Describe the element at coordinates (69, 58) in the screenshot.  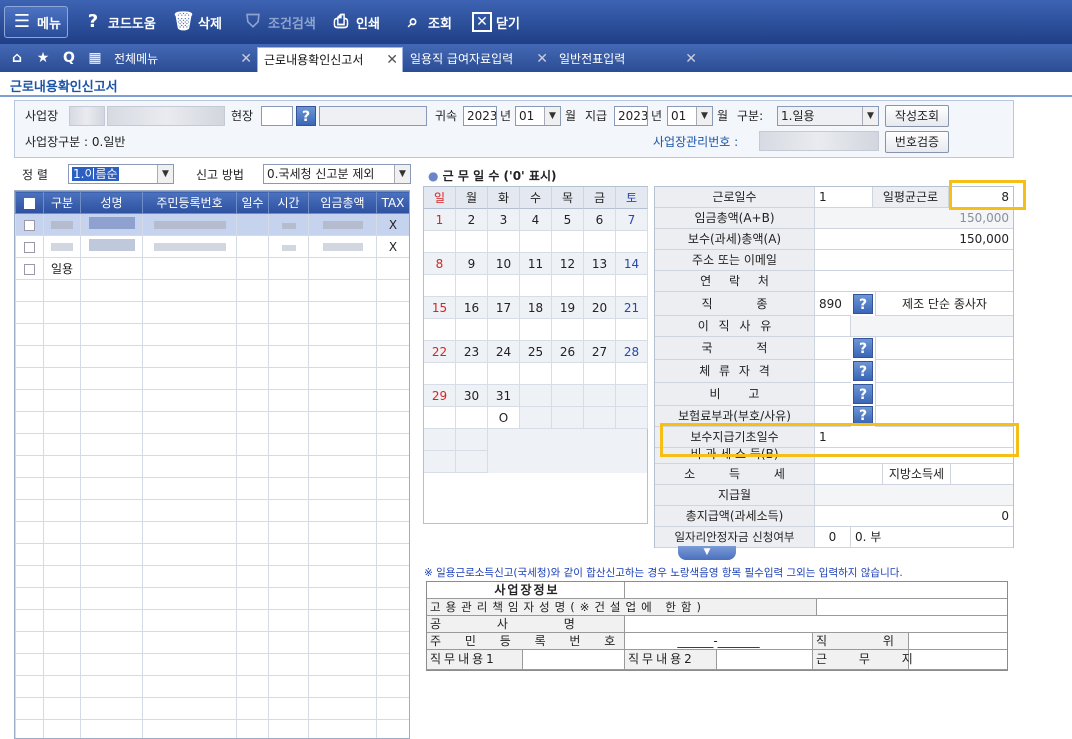
I see `quick-search-icon: Q` at that location.